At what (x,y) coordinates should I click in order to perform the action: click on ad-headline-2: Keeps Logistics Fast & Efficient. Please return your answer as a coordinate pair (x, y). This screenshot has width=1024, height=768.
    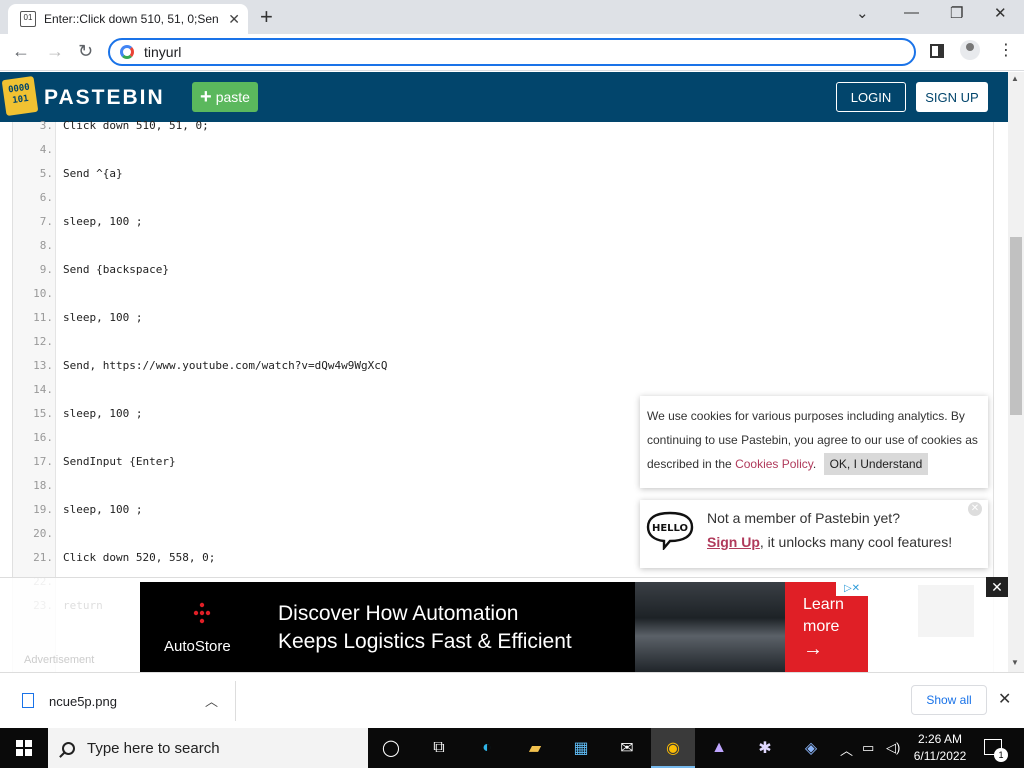
    Looking at the image, I should click on (425, 641).